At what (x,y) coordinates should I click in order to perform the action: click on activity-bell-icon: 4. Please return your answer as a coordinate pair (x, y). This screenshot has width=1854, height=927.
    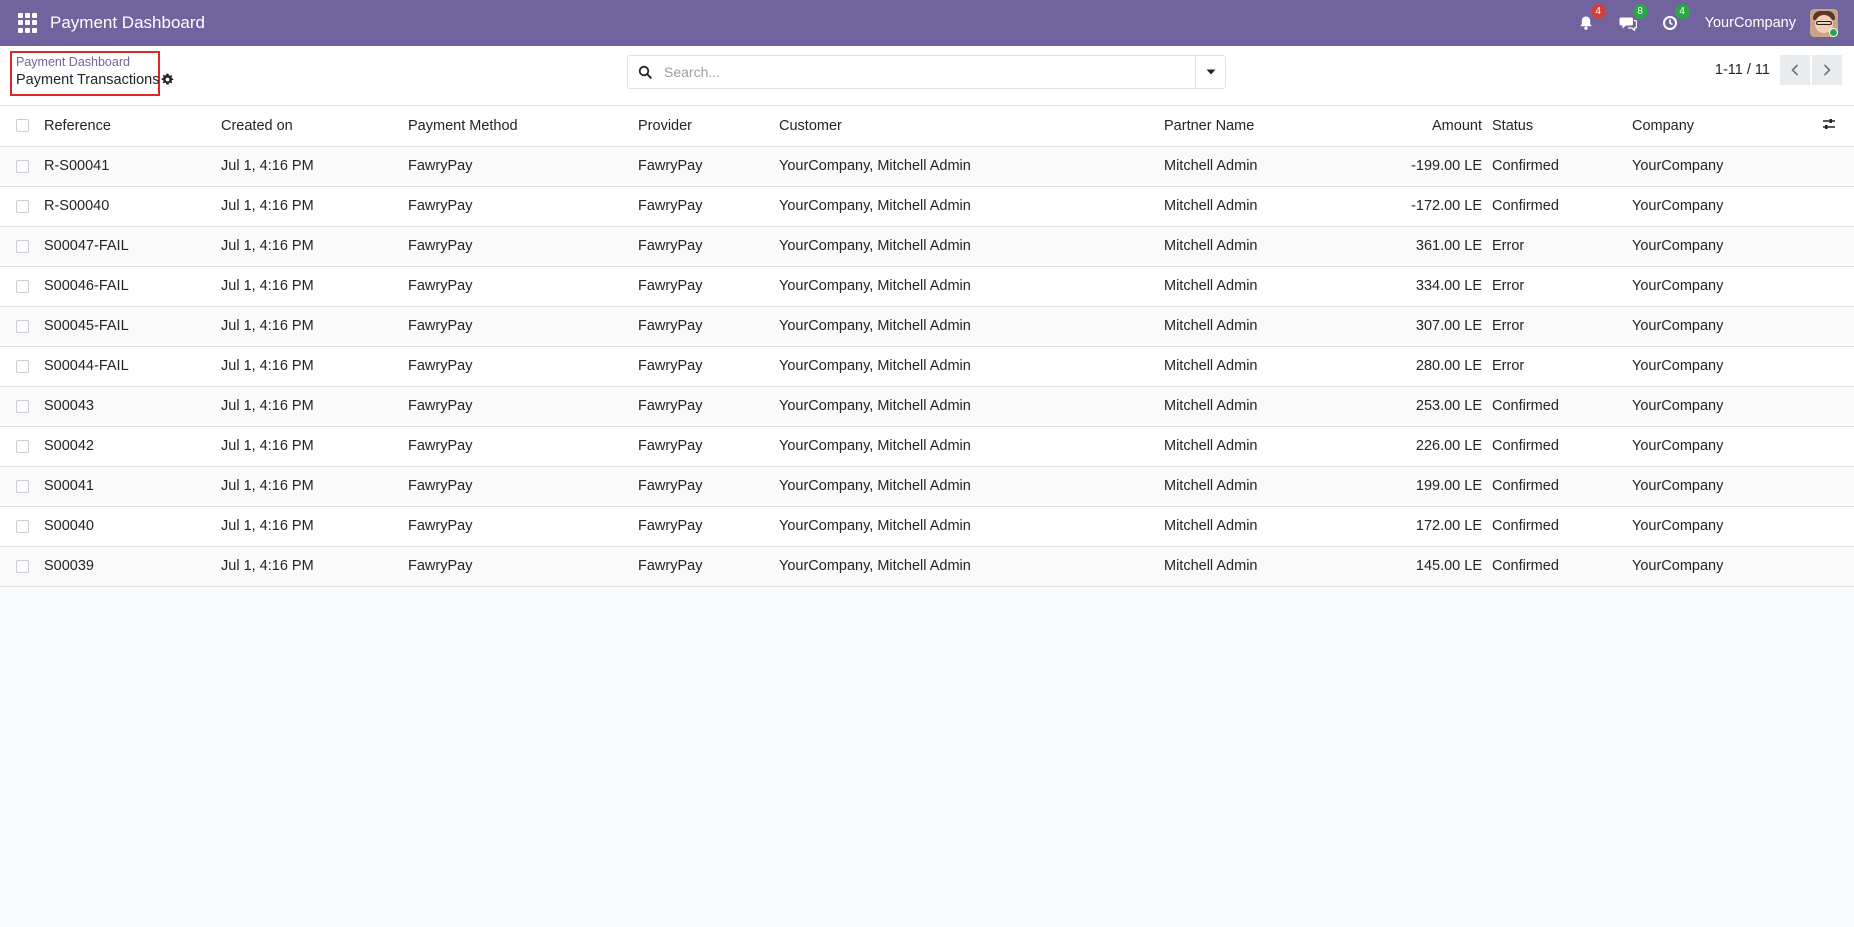
    Looking at the image, I should click on (1590, 19).